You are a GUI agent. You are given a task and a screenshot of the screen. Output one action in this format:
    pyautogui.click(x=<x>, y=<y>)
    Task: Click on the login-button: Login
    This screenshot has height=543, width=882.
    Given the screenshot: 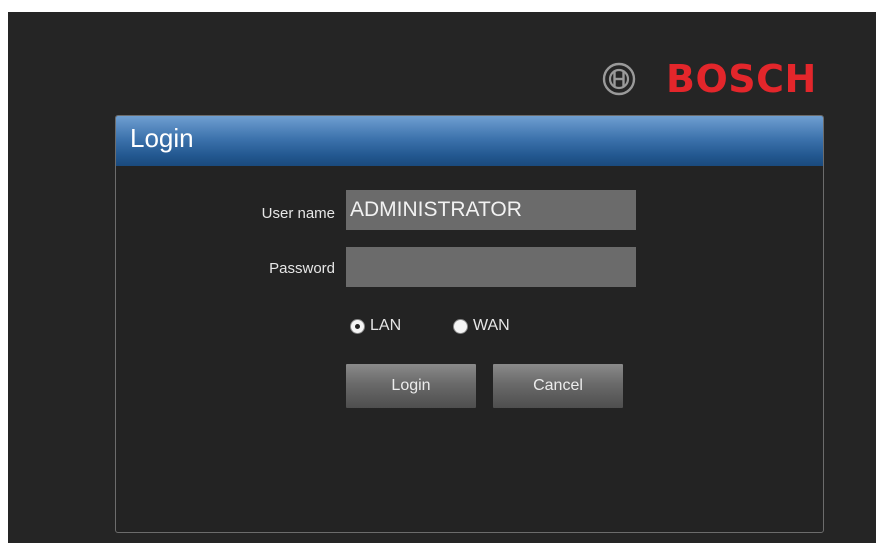 What is the action you would take?
    pyautogui.click(x=411, y=386)
    